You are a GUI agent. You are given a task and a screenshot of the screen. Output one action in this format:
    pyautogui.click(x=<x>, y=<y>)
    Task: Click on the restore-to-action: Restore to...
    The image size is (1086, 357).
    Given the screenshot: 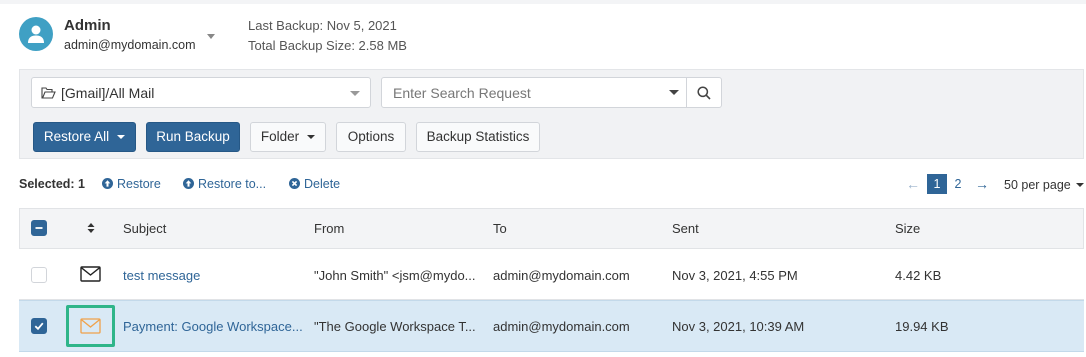 What is the action you would take?
    pyautogui.click(x=224, y=184)
    